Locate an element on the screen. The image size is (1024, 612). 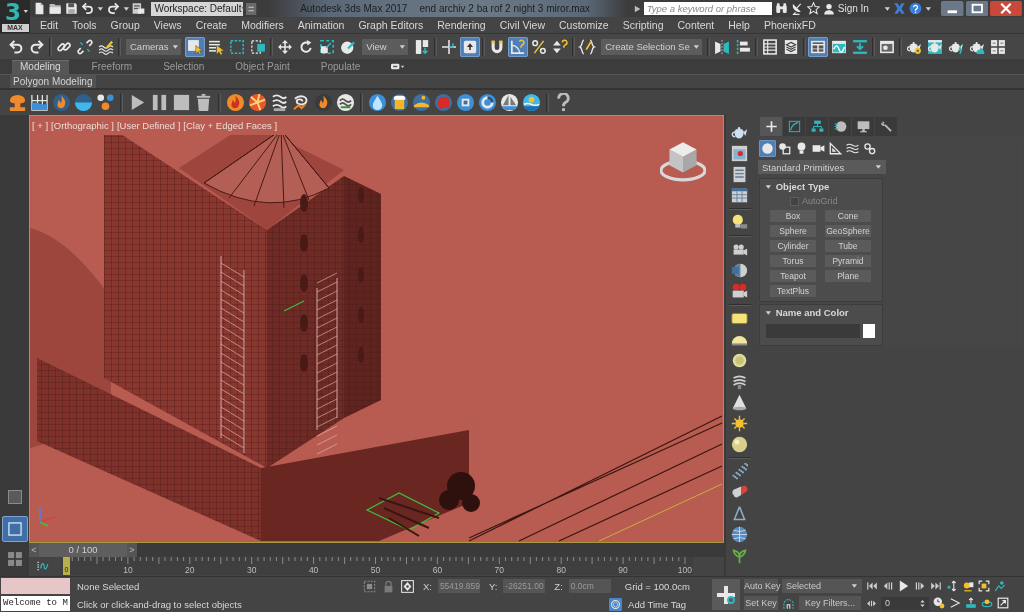
ribbon-options-icon is located at coordinates (398, 66).